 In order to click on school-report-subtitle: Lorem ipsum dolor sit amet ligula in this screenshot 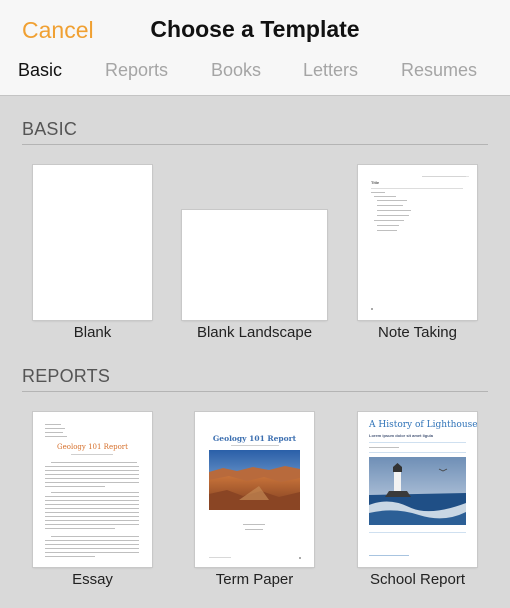, I will do `click(401, 435)`.